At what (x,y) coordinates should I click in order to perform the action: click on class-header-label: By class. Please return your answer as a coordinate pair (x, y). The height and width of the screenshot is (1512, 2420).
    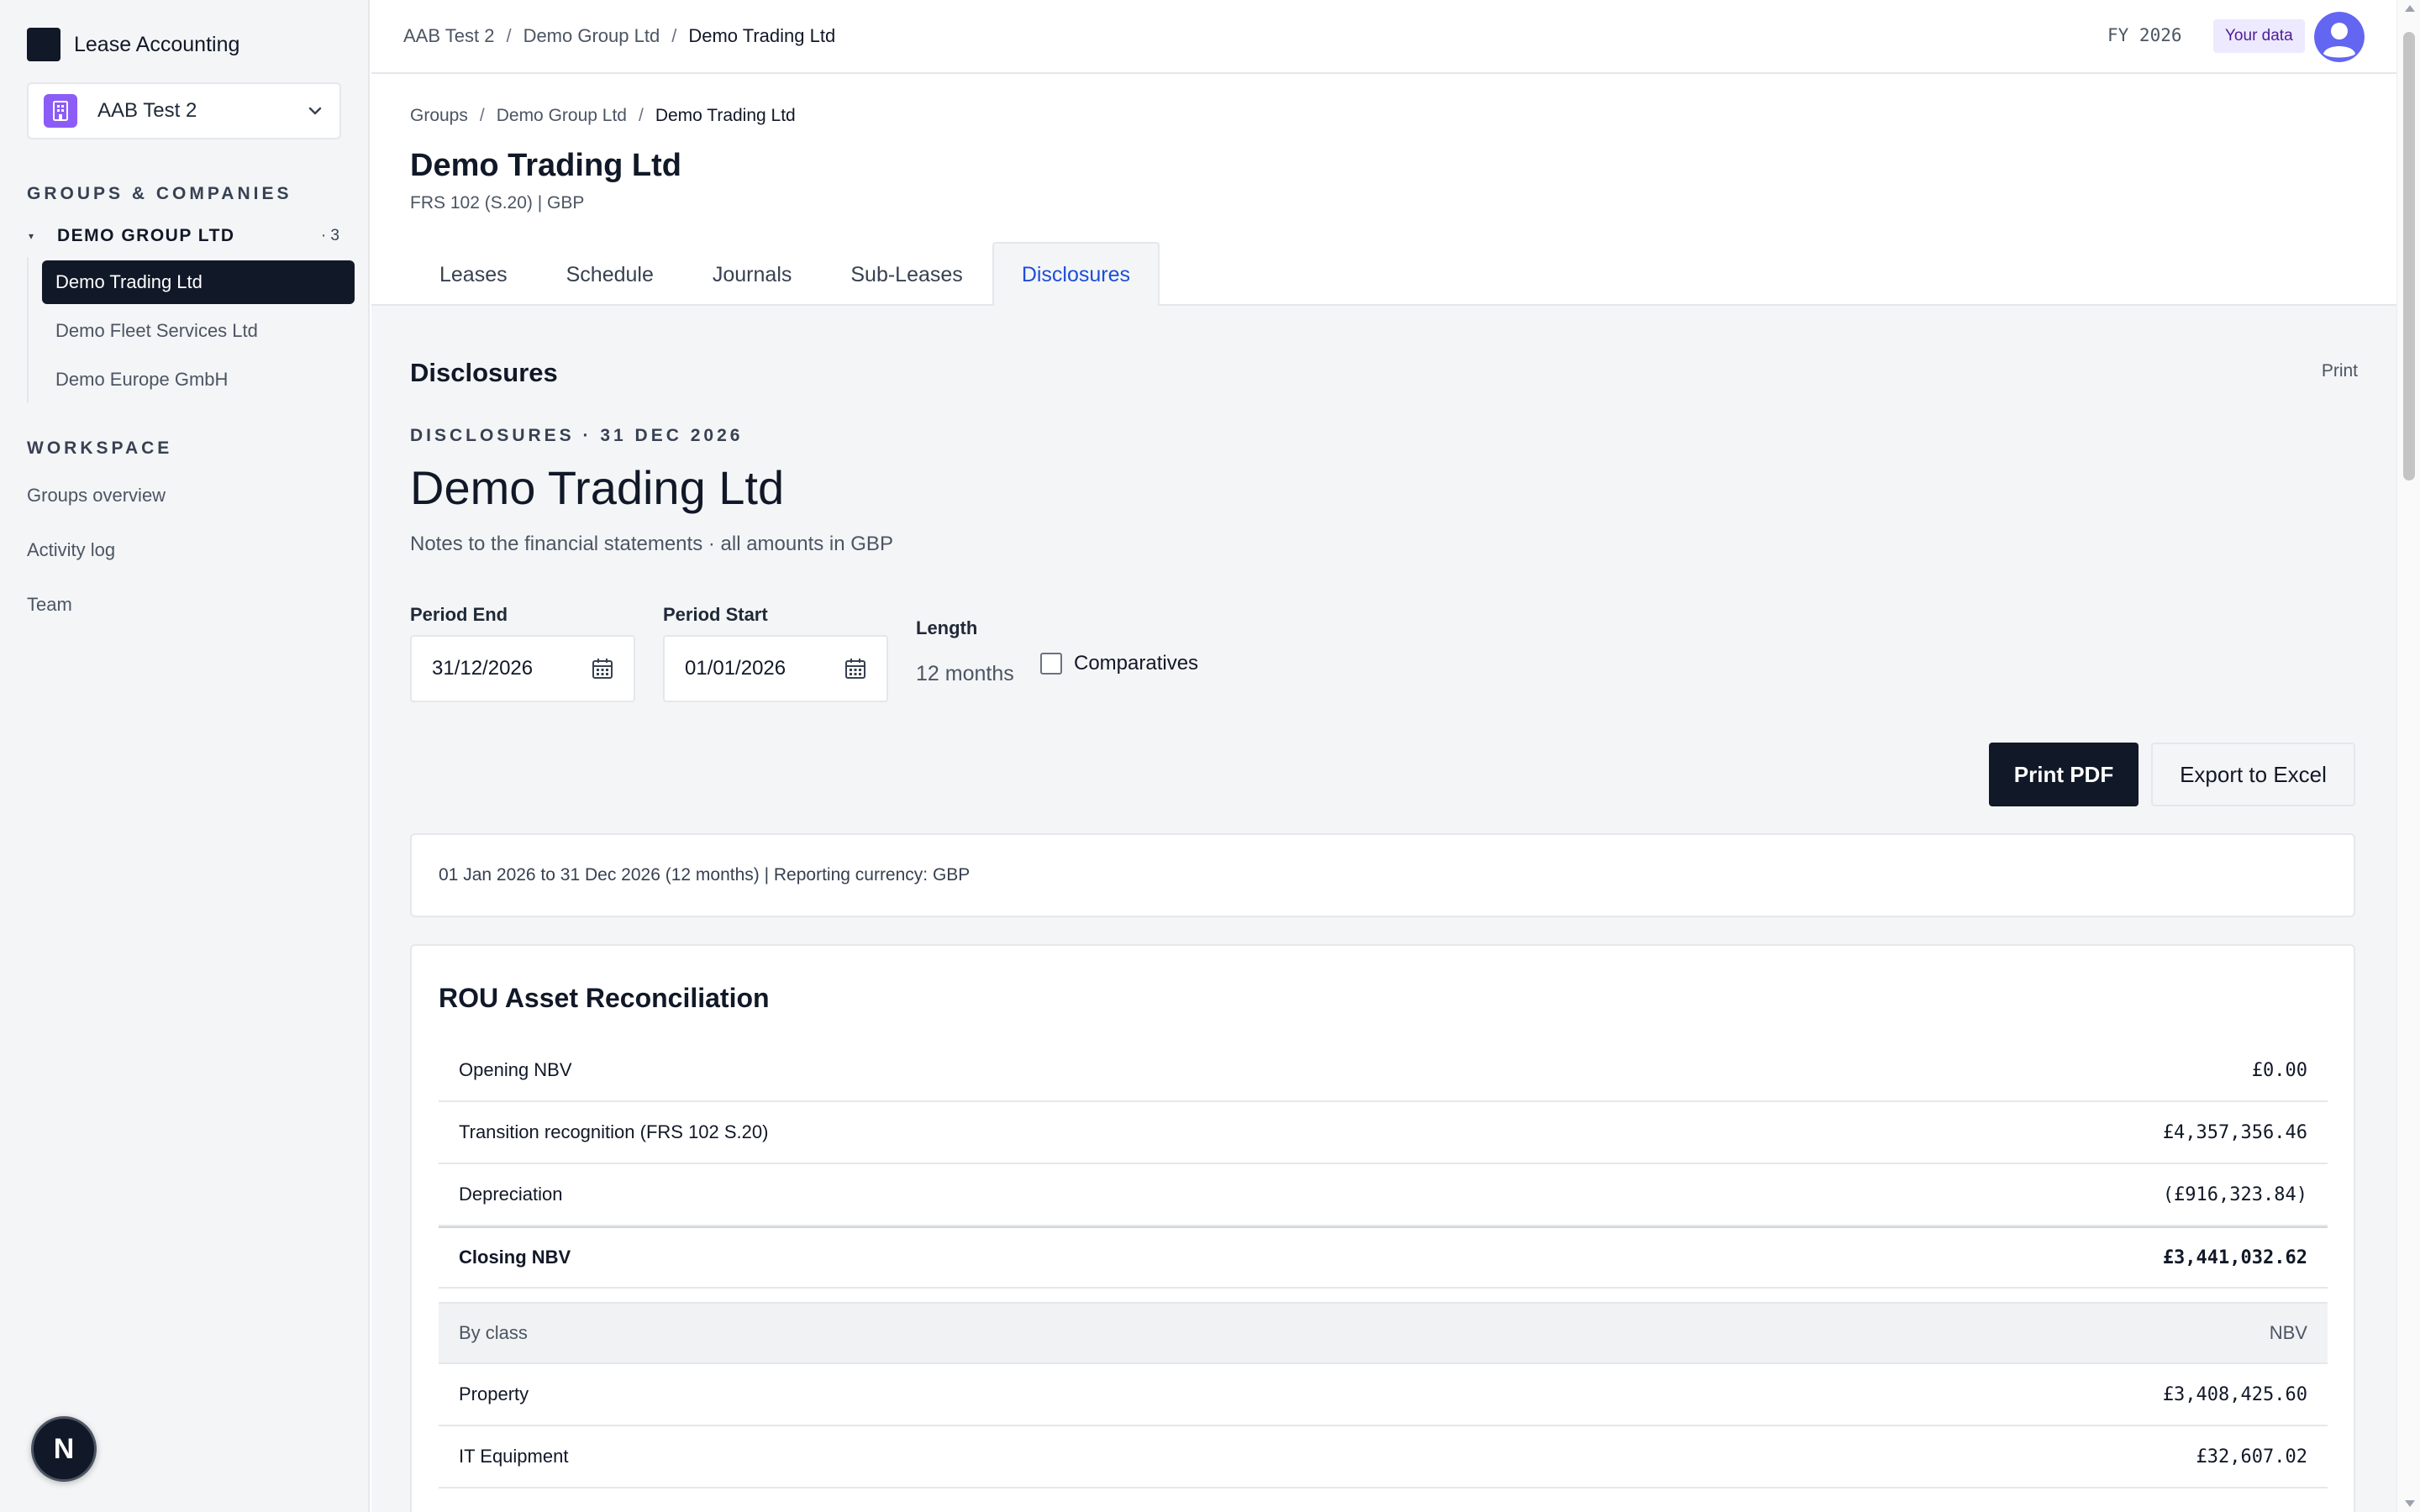
    Looking at the image, I should click on (494, 1332).